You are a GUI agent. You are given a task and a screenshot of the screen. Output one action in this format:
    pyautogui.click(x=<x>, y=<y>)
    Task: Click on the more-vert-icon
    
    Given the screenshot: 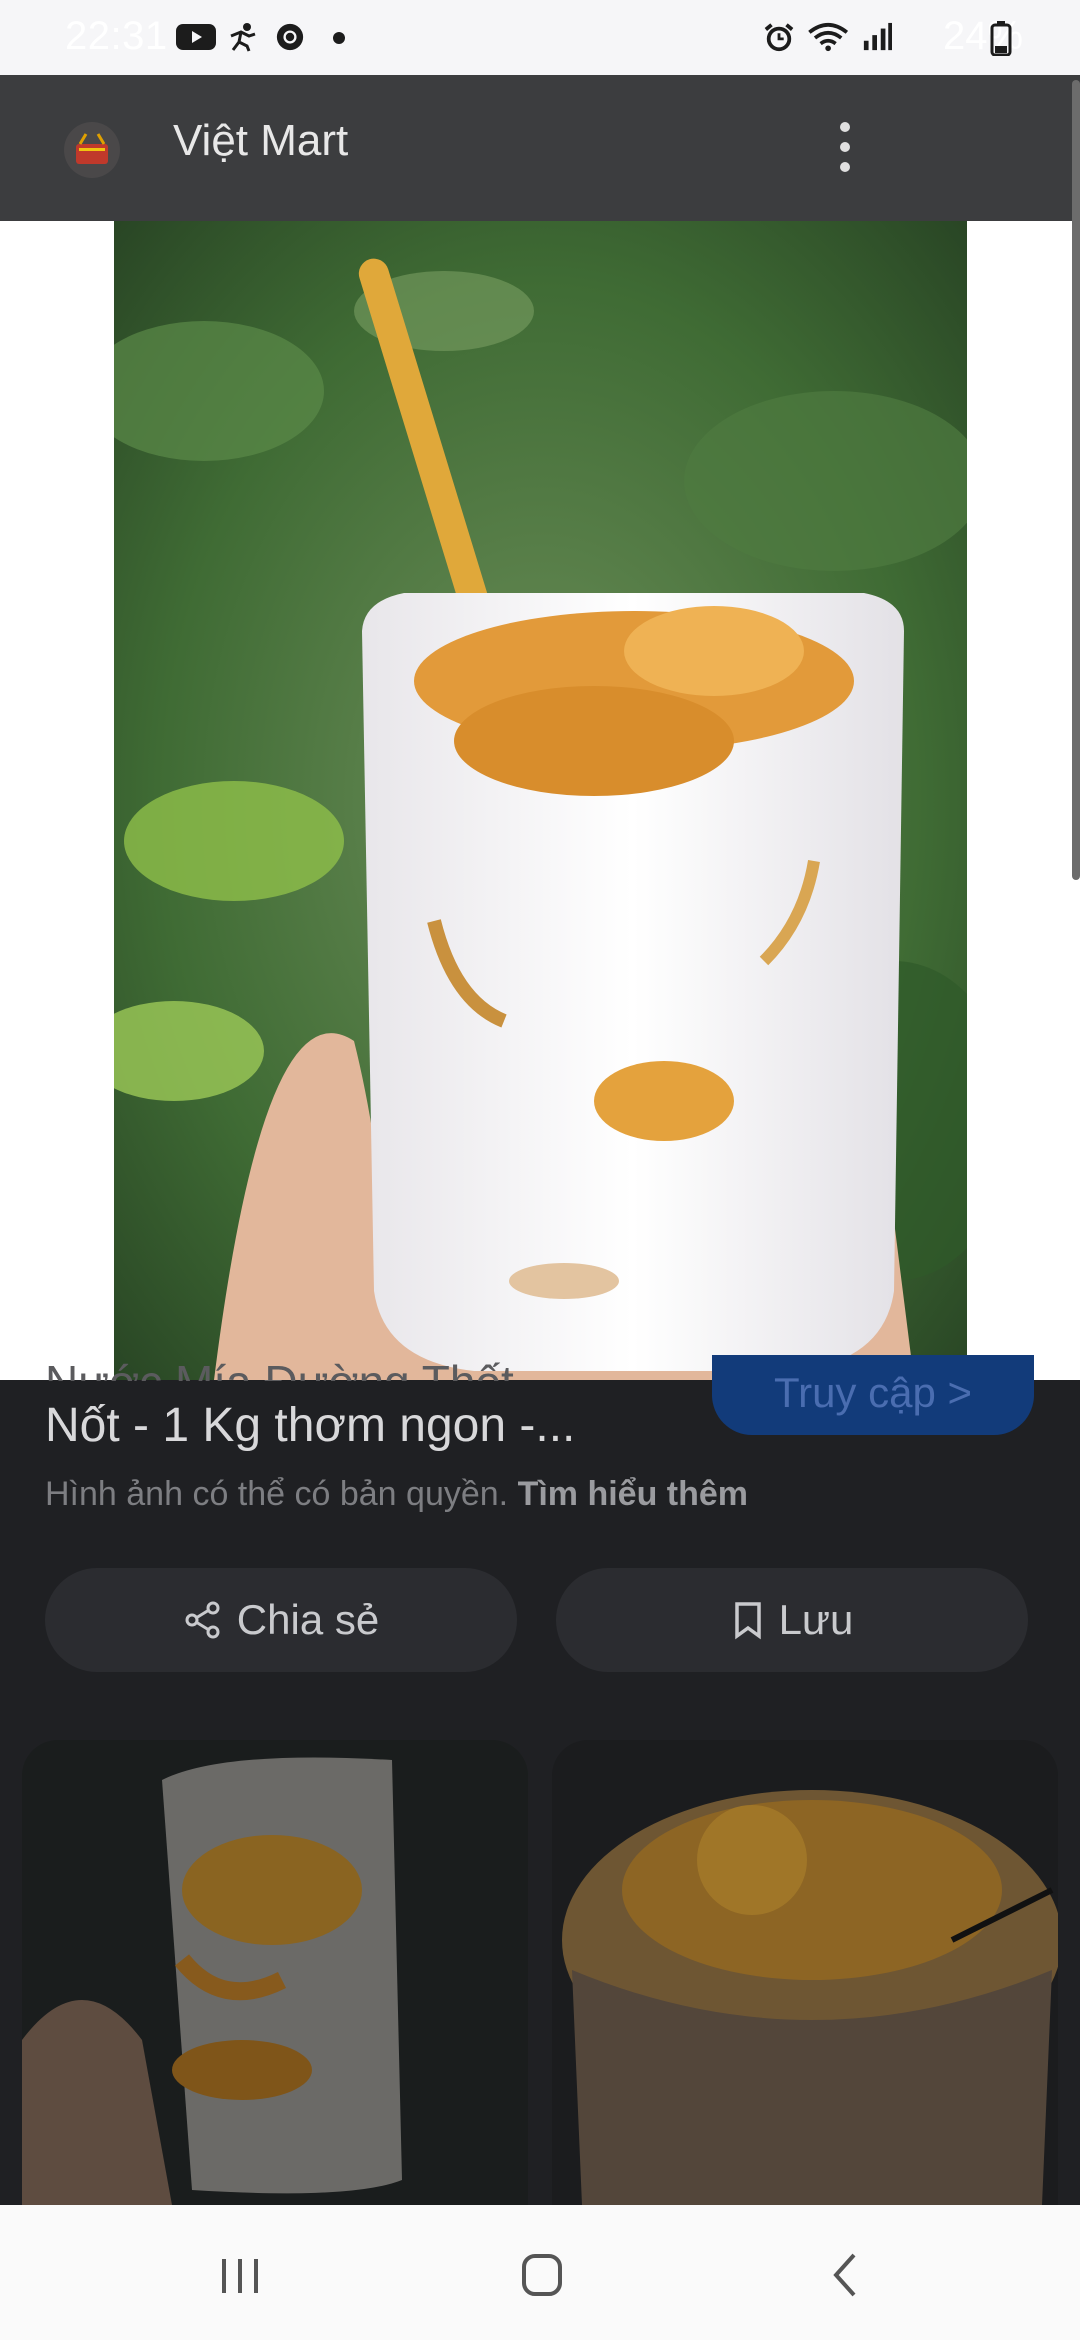 What is the action you would take?
    pyautogui.click(x=845, y=147)
    